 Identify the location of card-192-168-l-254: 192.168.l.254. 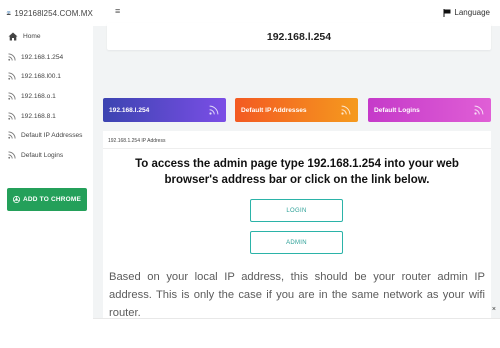
(164, 110).